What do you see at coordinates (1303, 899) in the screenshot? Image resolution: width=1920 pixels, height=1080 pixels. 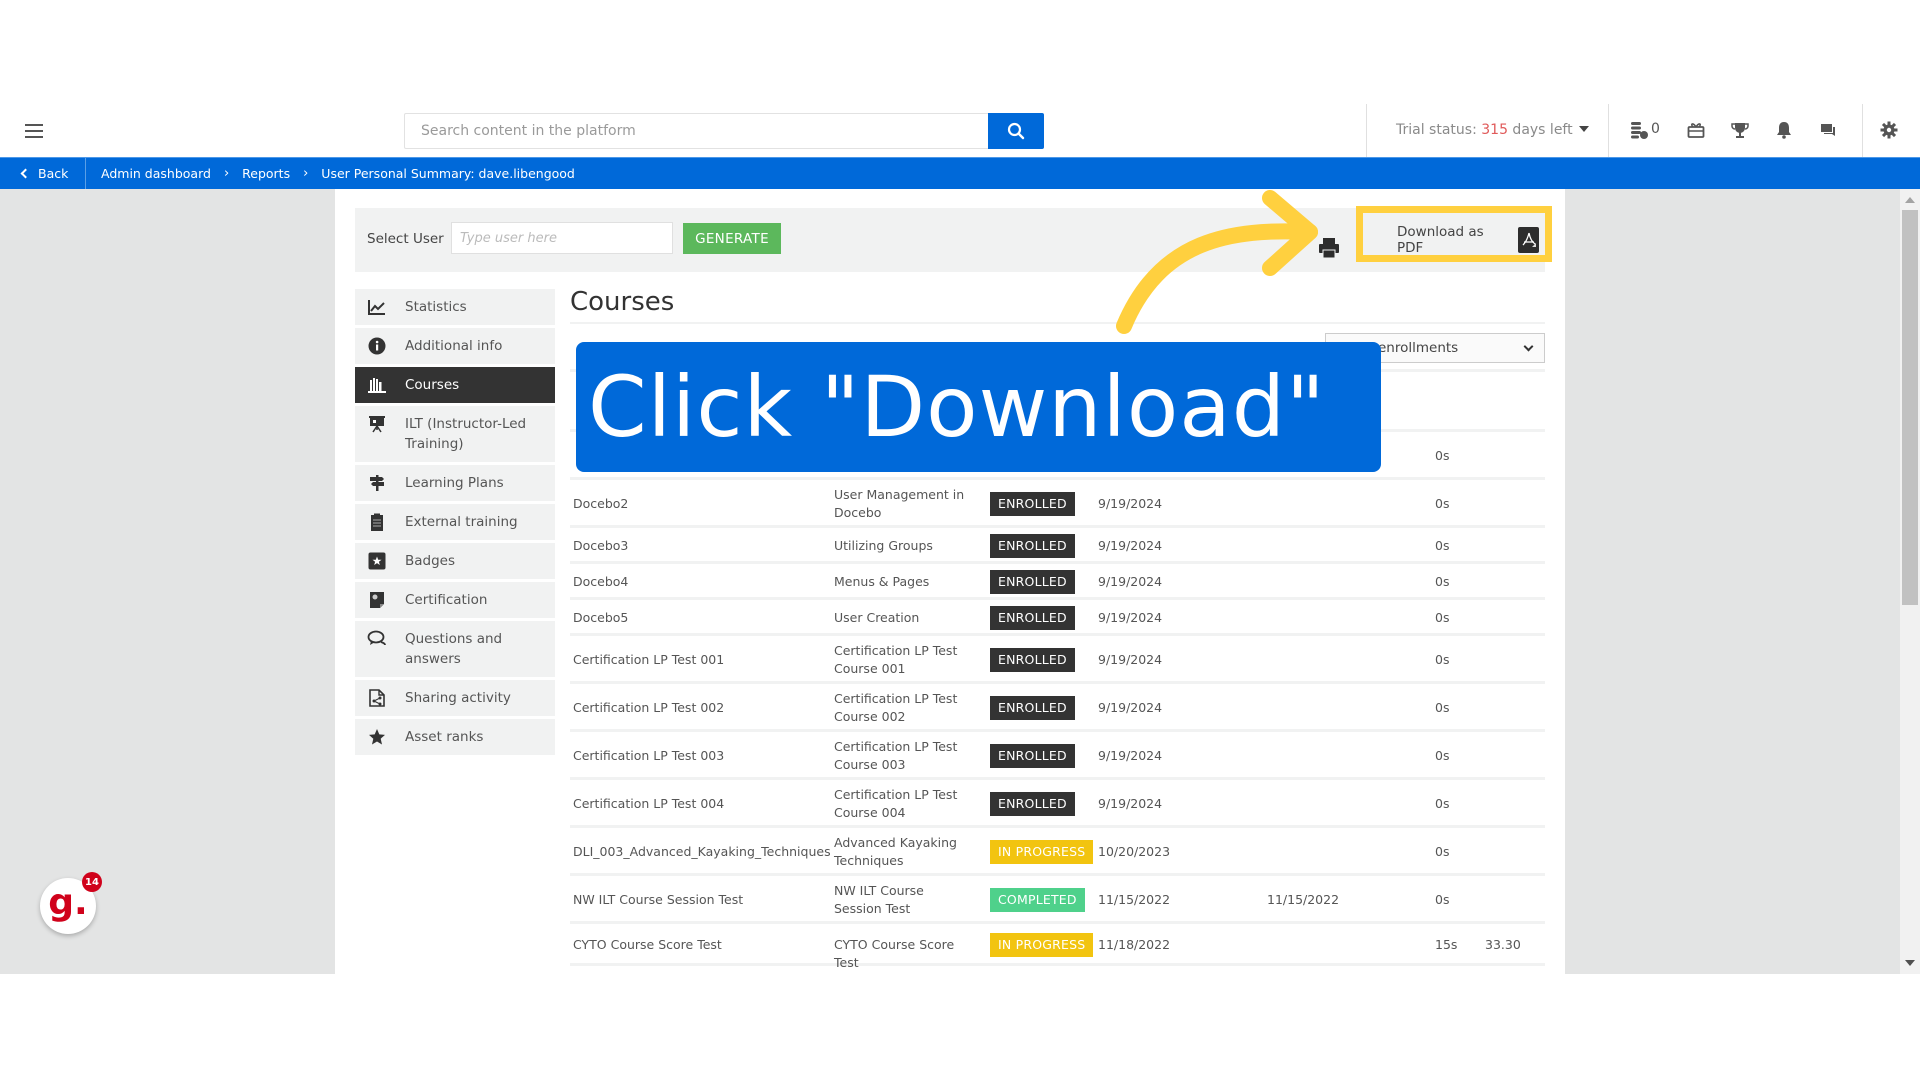 I see `completion-date-cell: 11/15/2022` at bounding box center [1303, 899].